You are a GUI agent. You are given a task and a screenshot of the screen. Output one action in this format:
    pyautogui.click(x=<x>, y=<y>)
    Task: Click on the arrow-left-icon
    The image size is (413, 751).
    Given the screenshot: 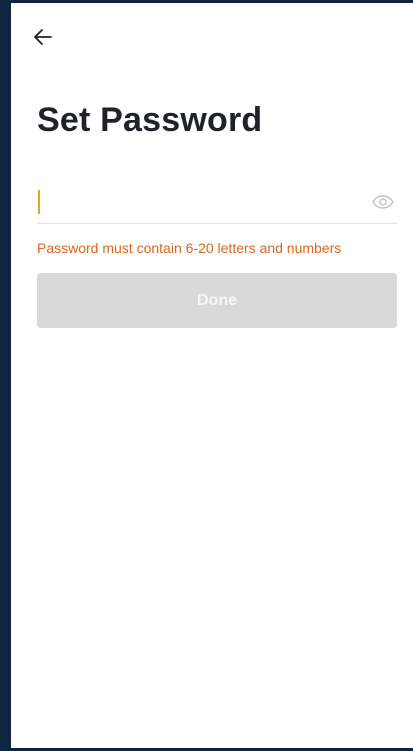 What is the action you would take?
    pyautogui.click(x=43, y=37)
    